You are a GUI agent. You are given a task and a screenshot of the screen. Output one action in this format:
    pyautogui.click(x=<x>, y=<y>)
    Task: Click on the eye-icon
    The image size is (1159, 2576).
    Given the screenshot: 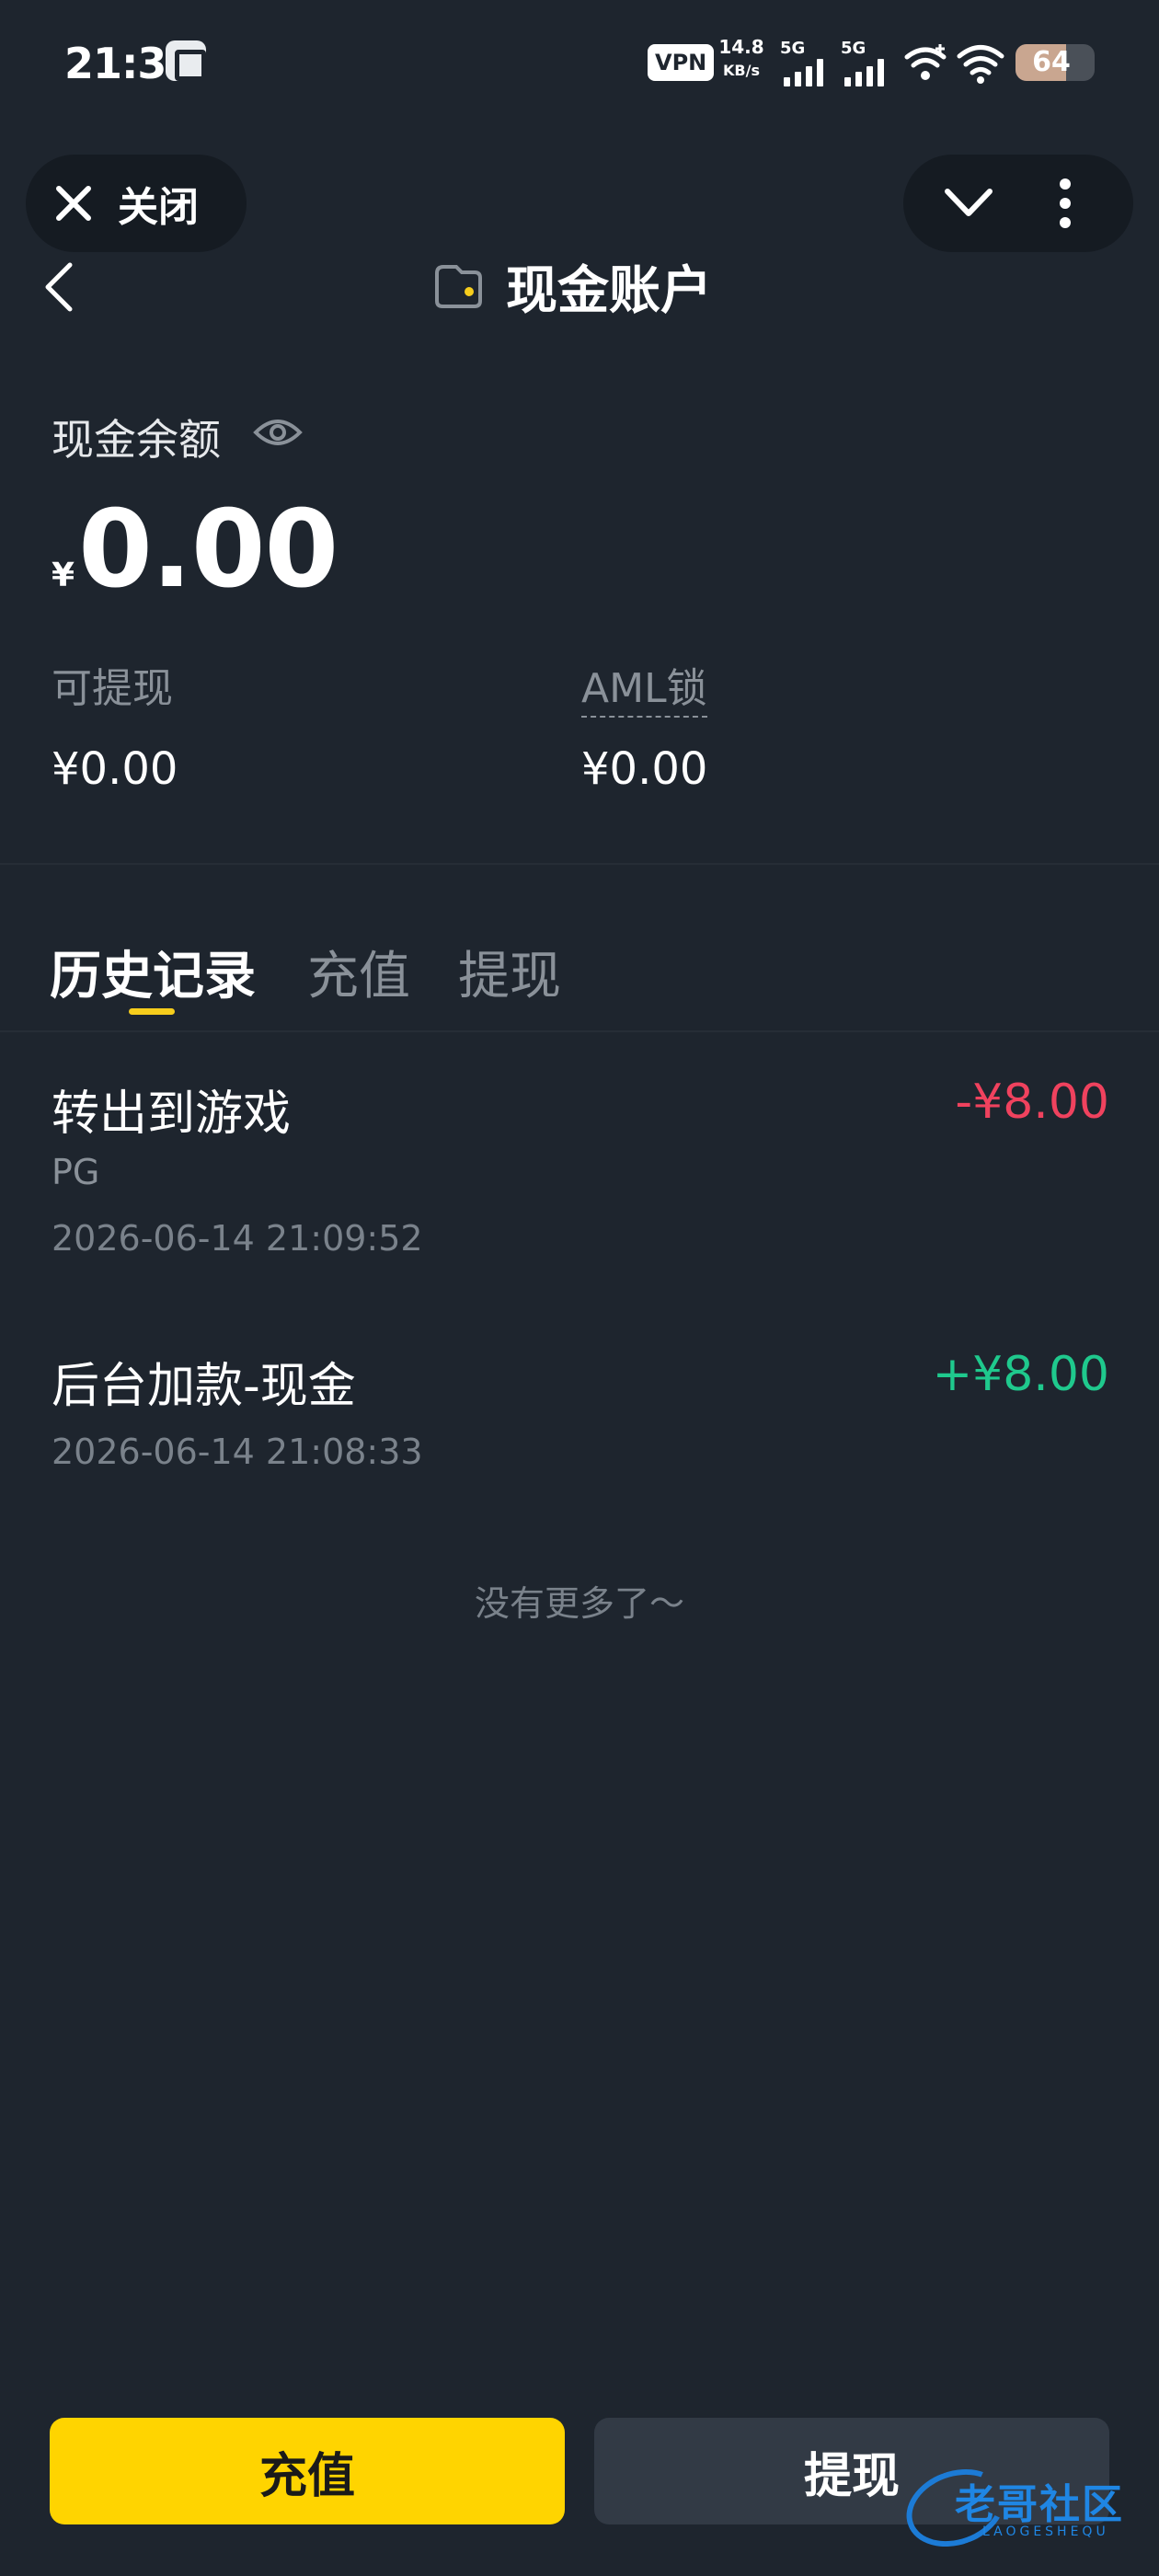 What is the action you would take?
    pyautogui.click(x=278, y=432)
    